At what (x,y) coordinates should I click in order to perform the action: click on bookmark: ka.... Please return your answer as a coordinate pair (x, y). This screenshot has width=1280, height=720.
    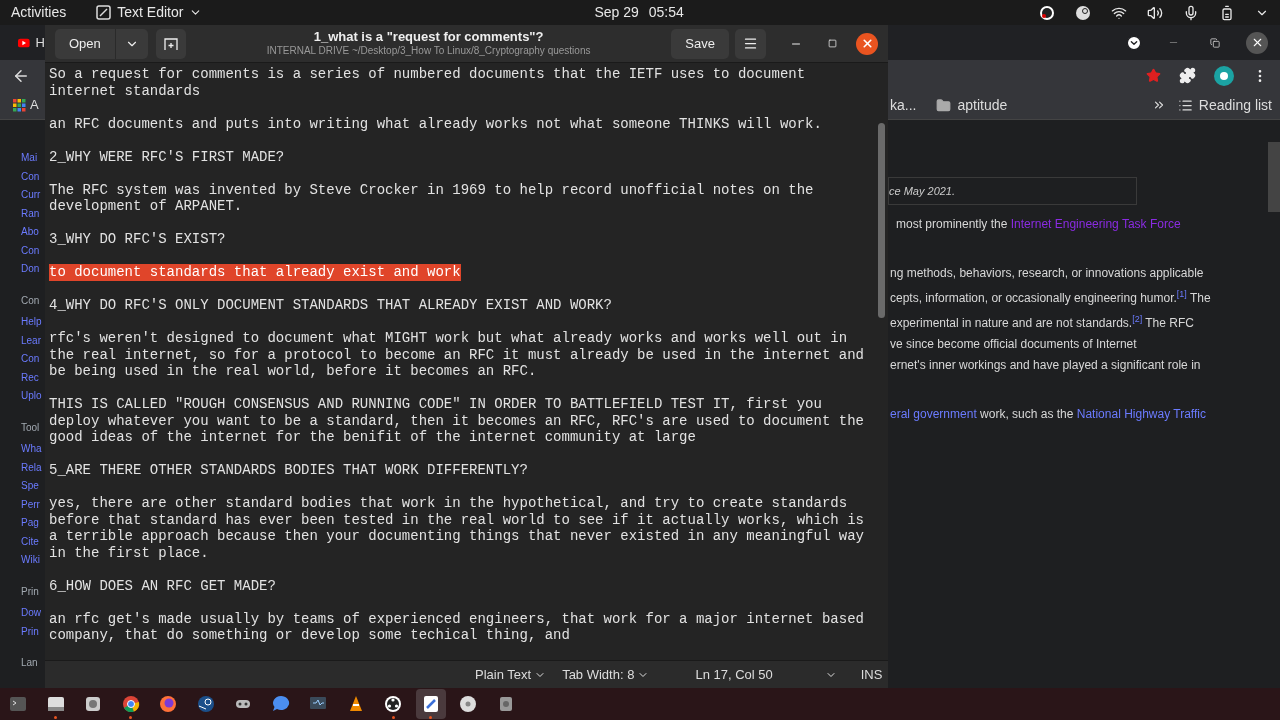
    Looking at the image, I should click on (903, 105).